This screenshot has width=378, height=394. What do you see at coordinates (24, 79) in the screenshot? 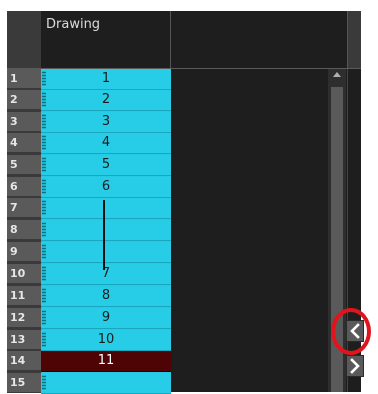
I see `frame-number: 1` at bounding box center [24, 79].